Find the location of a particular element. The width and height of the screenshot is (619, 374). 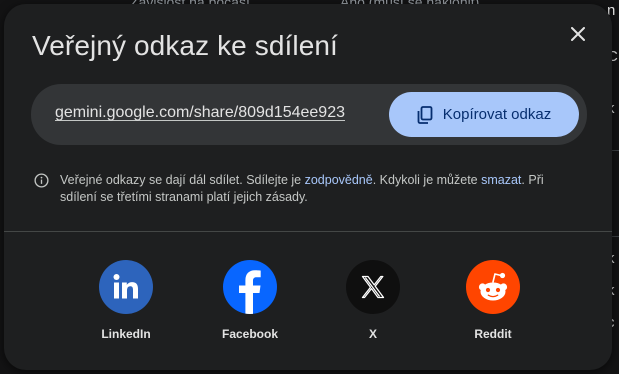

close-icon is located at coordinates (578, 34).